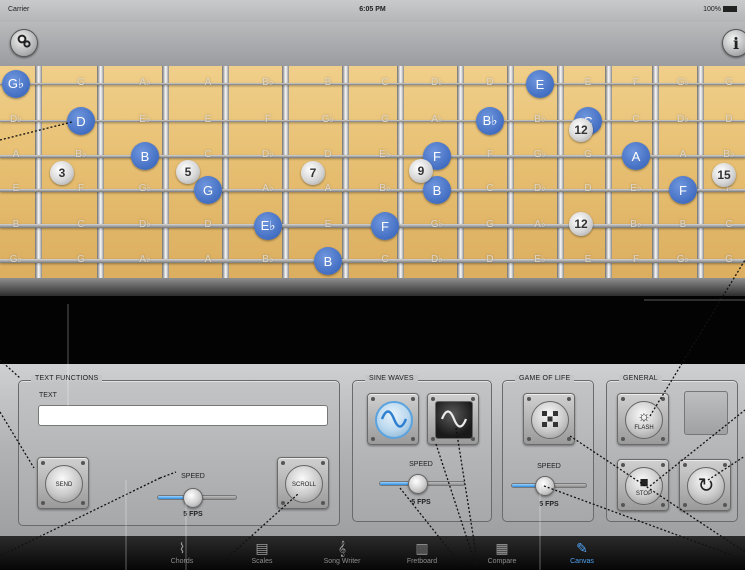  I want to click on highlighted-note: A, so click(636, 156).